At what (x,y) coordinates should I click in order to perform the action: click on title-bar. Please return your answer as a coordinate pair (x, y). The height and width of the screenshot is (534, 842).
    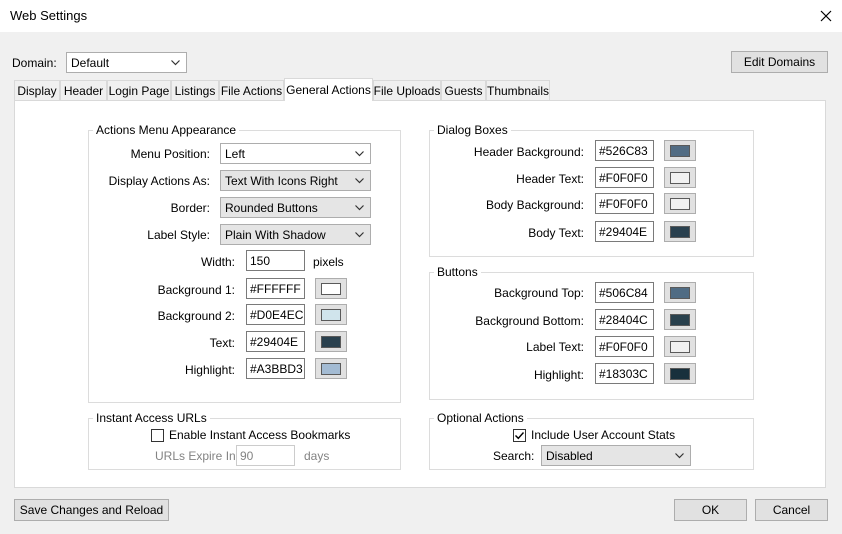
    Looking at the image, I should click on (421, 16).